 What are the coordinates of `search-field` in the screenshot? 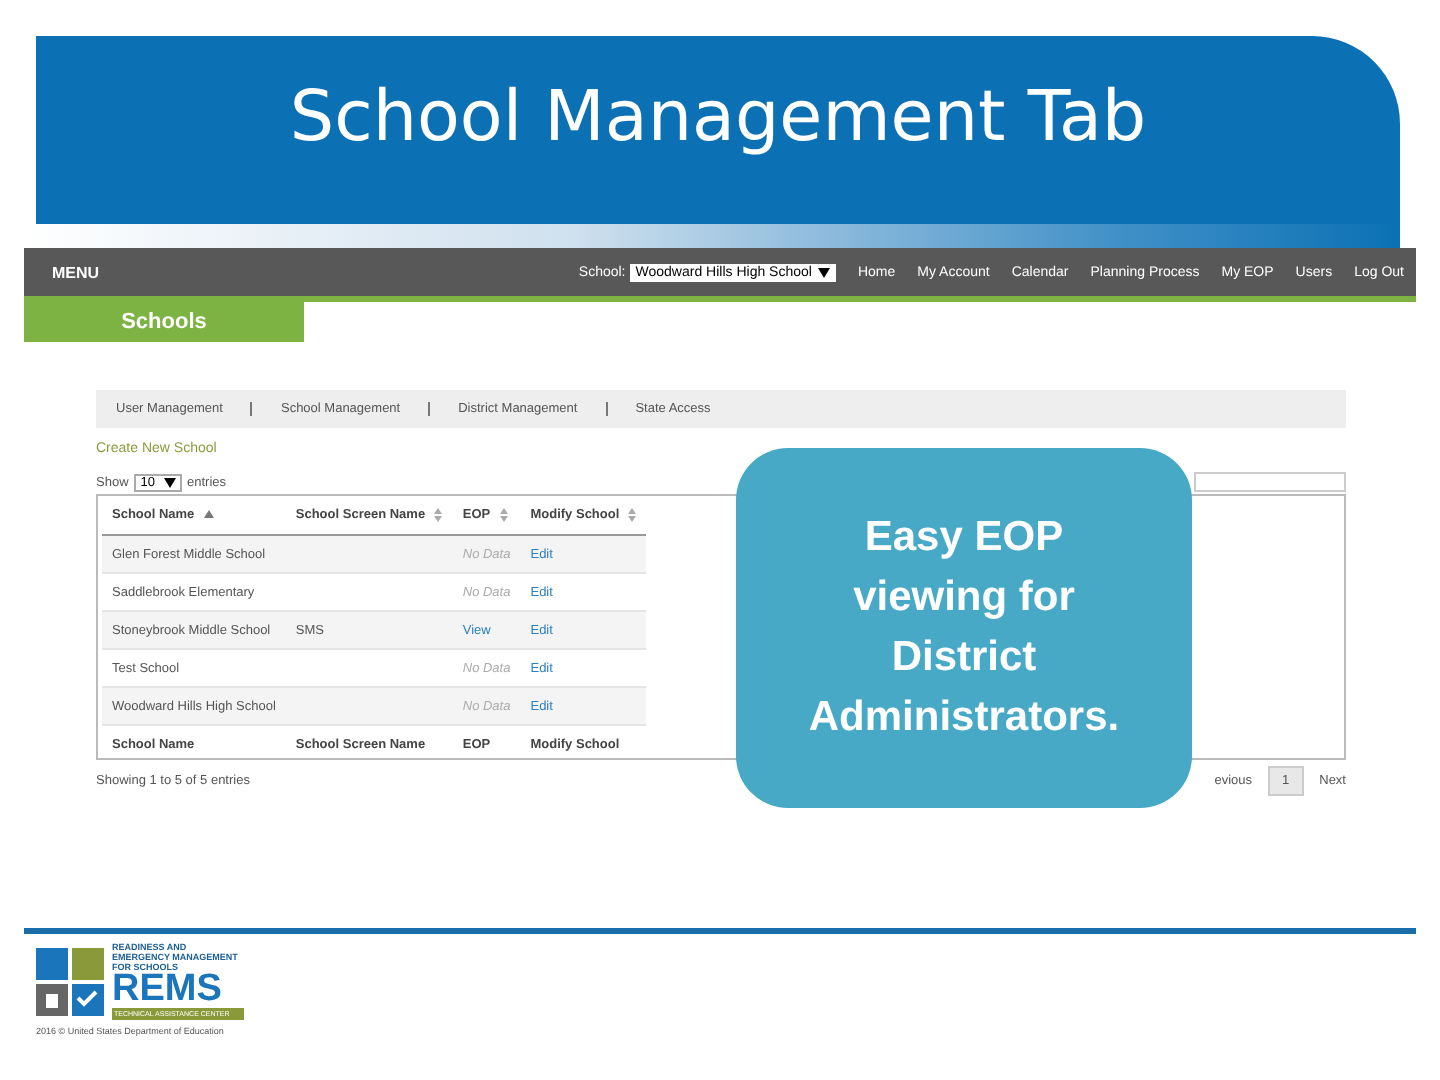 It's located at (1270, 482).